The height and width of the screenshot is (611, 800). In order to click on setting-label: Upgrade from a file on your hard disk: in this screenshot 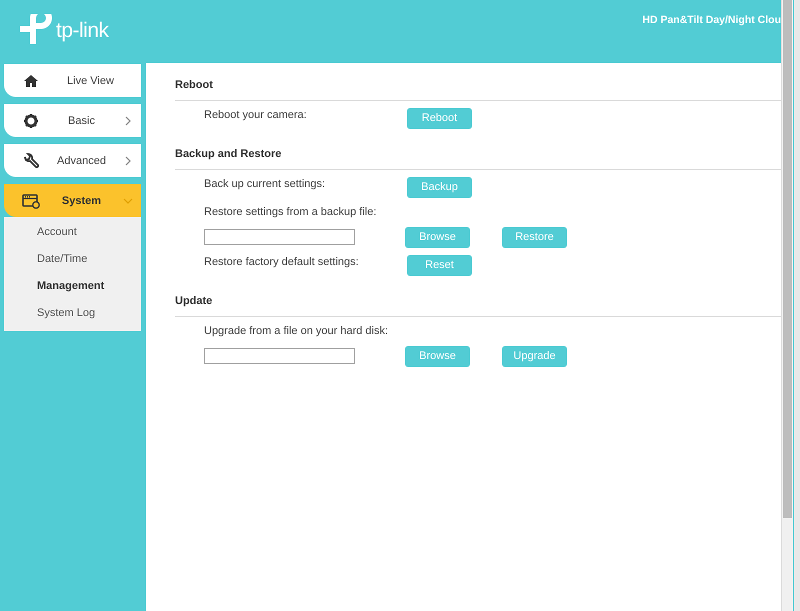, I will do `click(297, 330)`.